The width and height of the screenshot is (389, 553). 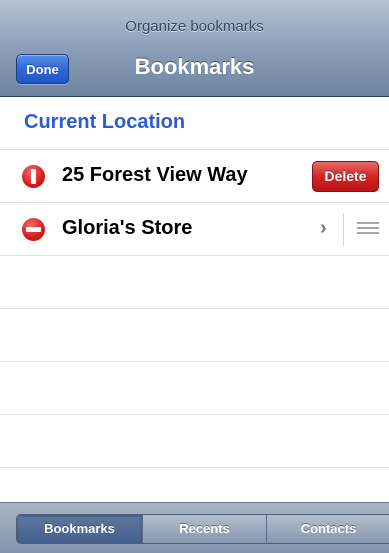 I want to click on list-item: 25 Forest View Way Delete, so click(x=194, y=176).